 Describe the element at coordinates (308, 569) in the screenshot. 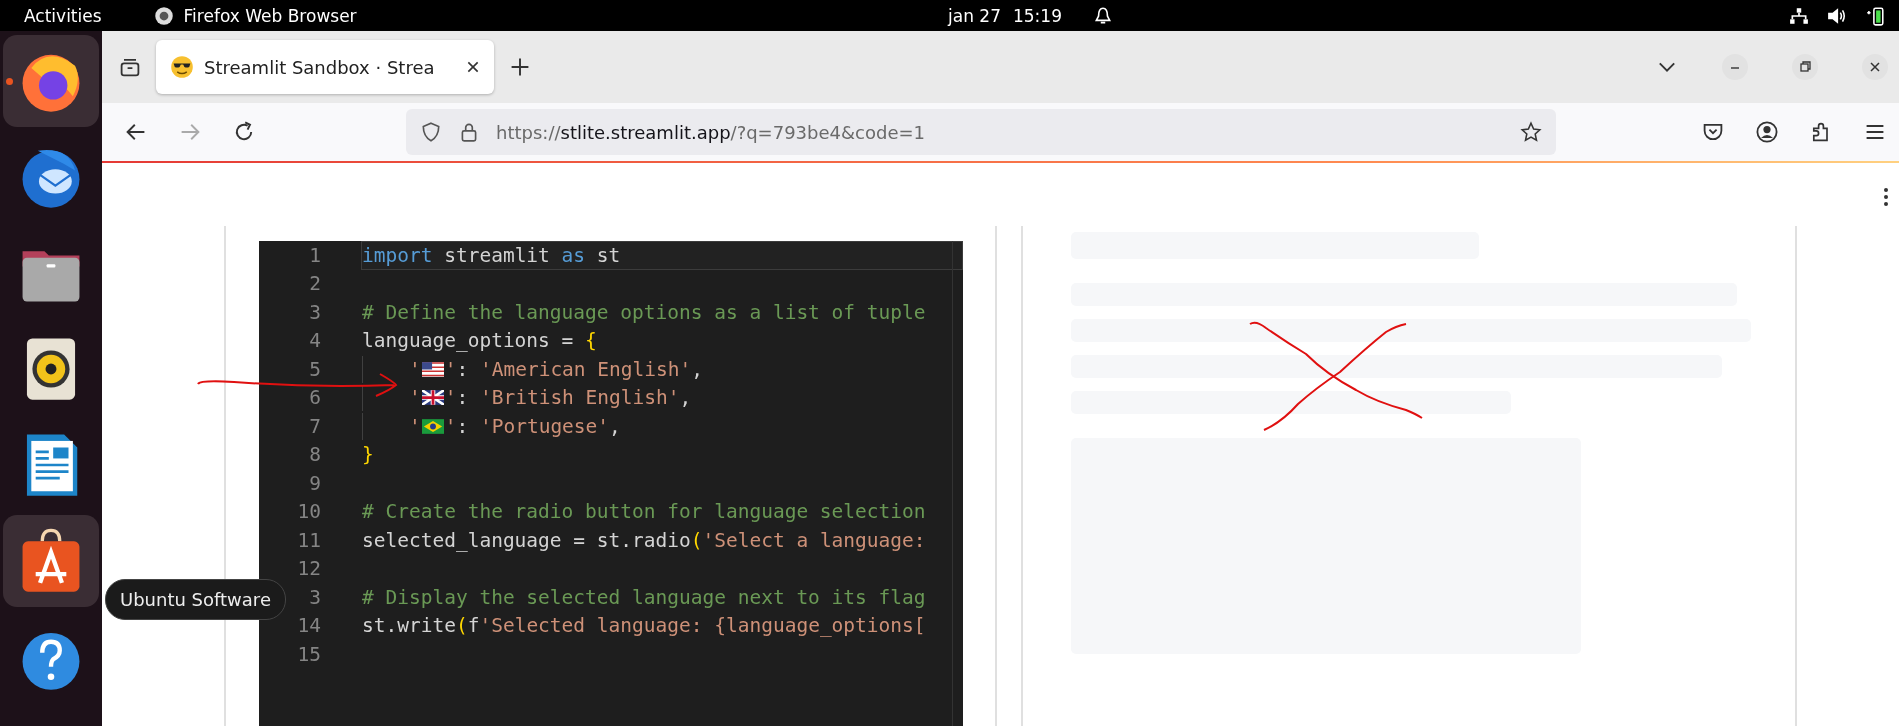

I see `line-number: 12` at that location.